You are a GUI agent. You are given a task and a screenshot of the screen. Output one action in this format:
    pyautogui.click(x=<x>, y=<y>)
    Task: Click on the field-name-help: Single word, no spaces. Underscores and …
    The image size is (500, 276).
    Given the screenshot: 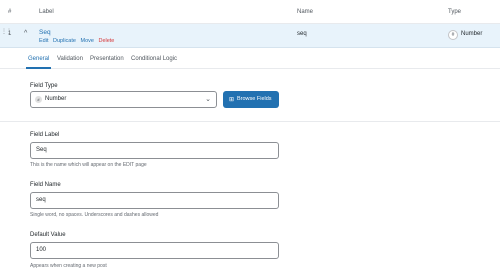 What is the action you would take?
    pyautogui.click(x=94, y=215)
    